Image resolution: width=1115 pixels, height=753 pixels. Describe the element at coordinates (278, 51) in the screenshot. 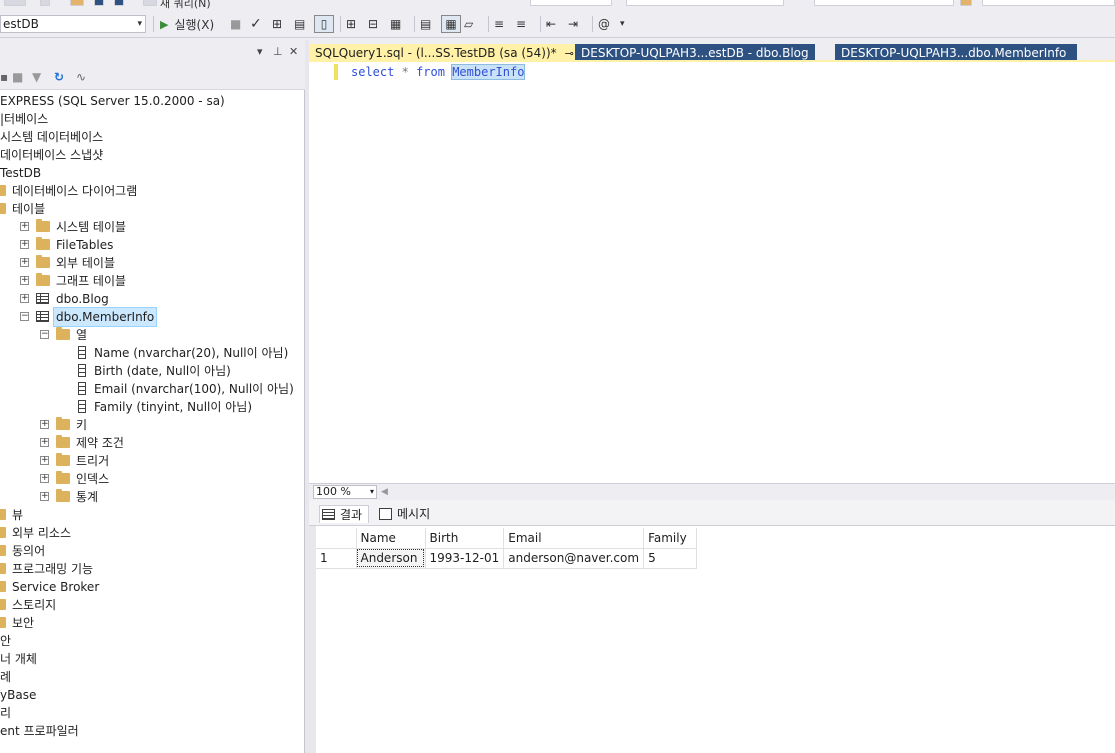

I see `pin-icon: ⊥` at that location.